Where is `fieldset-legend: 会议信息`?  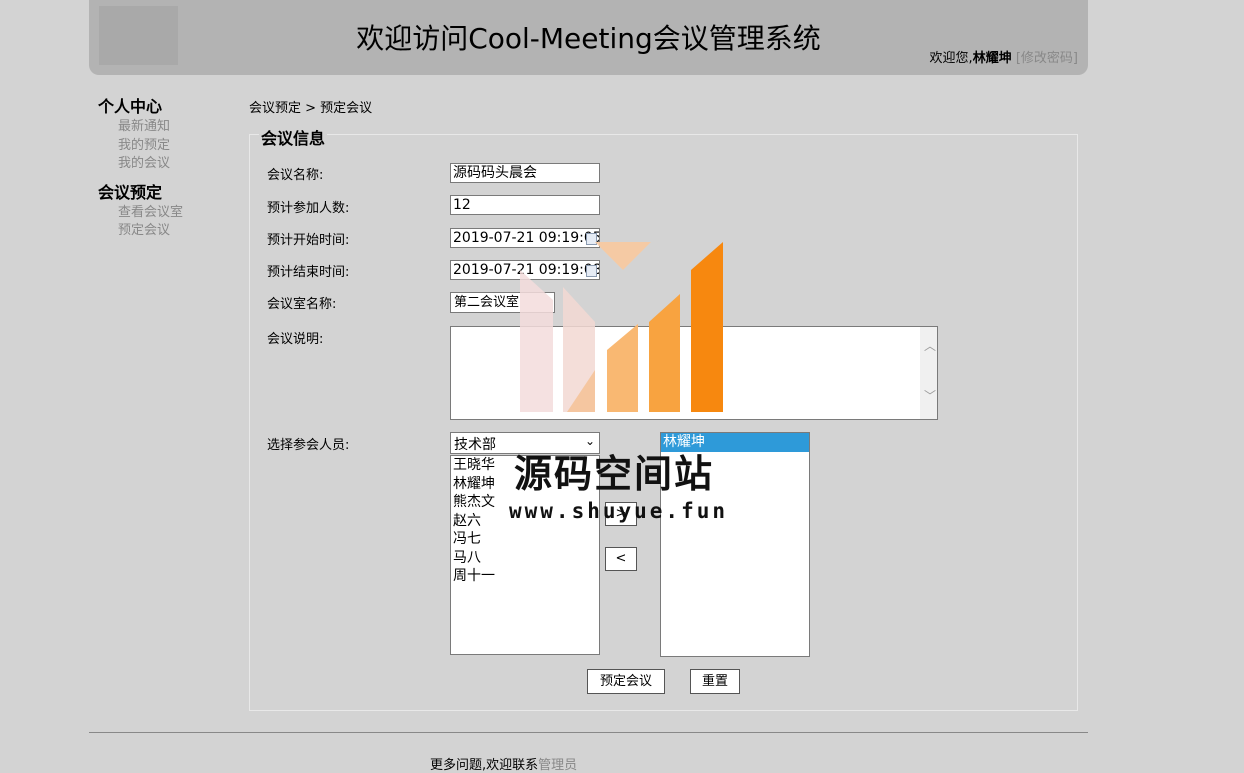
fieldset-legend: 会议信息 is located at coordinates (293, 137).